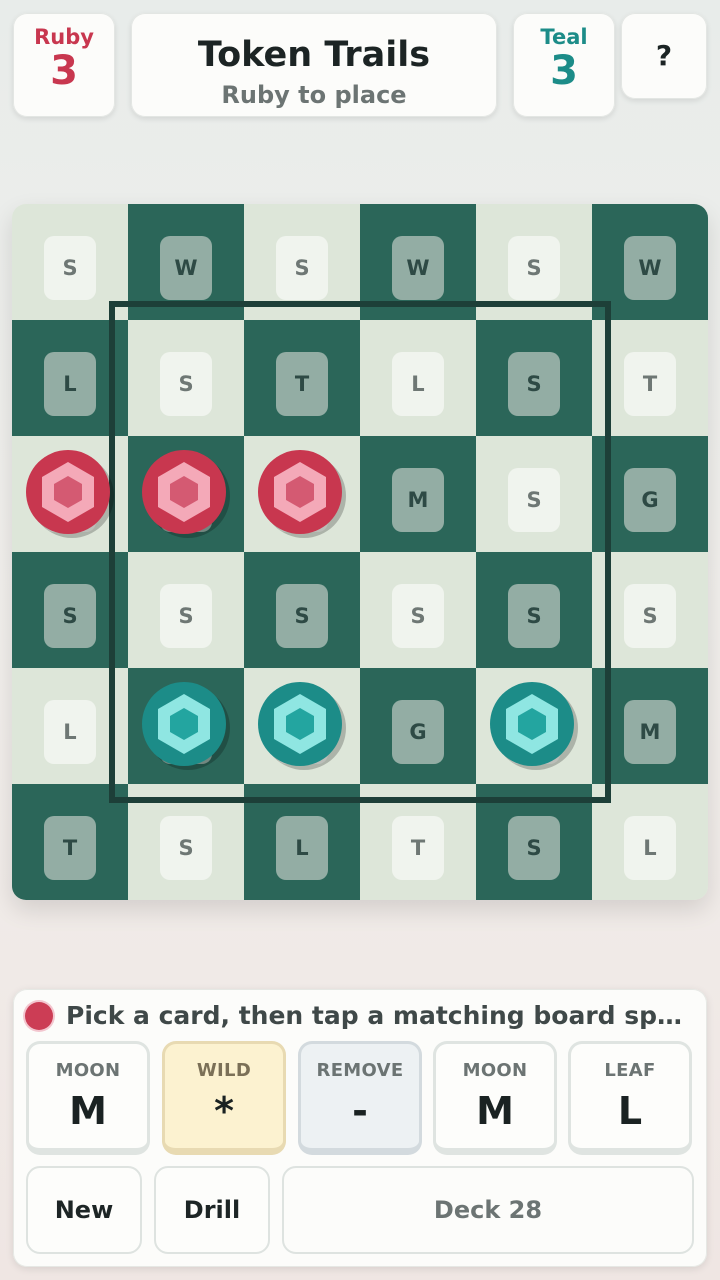  What do you see at coordinates (314, 55) in the screenshot?
I see `game-title: Token Trails` at bounding box center [314, 55].